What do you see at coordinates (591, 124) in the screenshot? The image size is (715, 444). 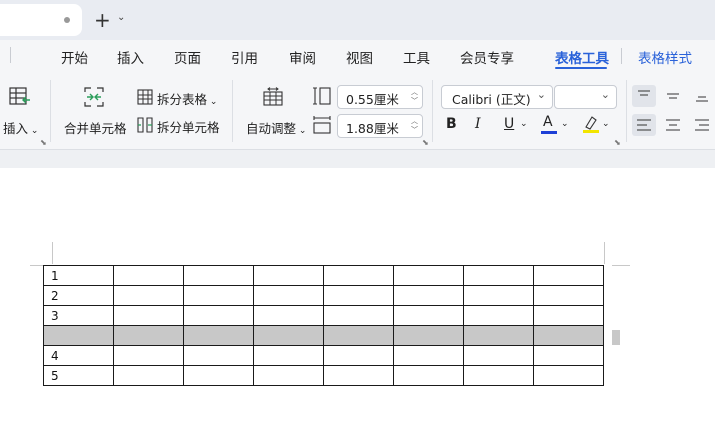 I see `highlight-icon` at bounding box center [591, 124].